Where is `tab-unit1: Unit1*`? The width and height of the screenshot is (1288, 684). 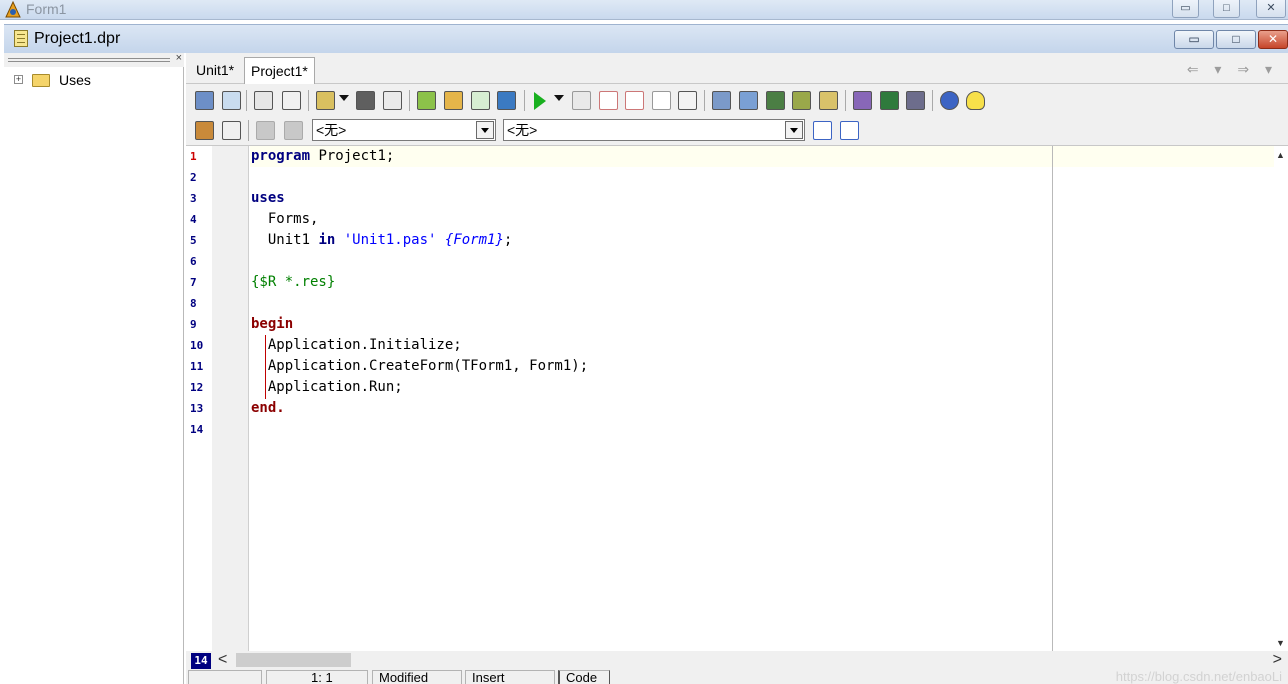
tab-unit1: Unit1* is located at coordinates (215, 70).